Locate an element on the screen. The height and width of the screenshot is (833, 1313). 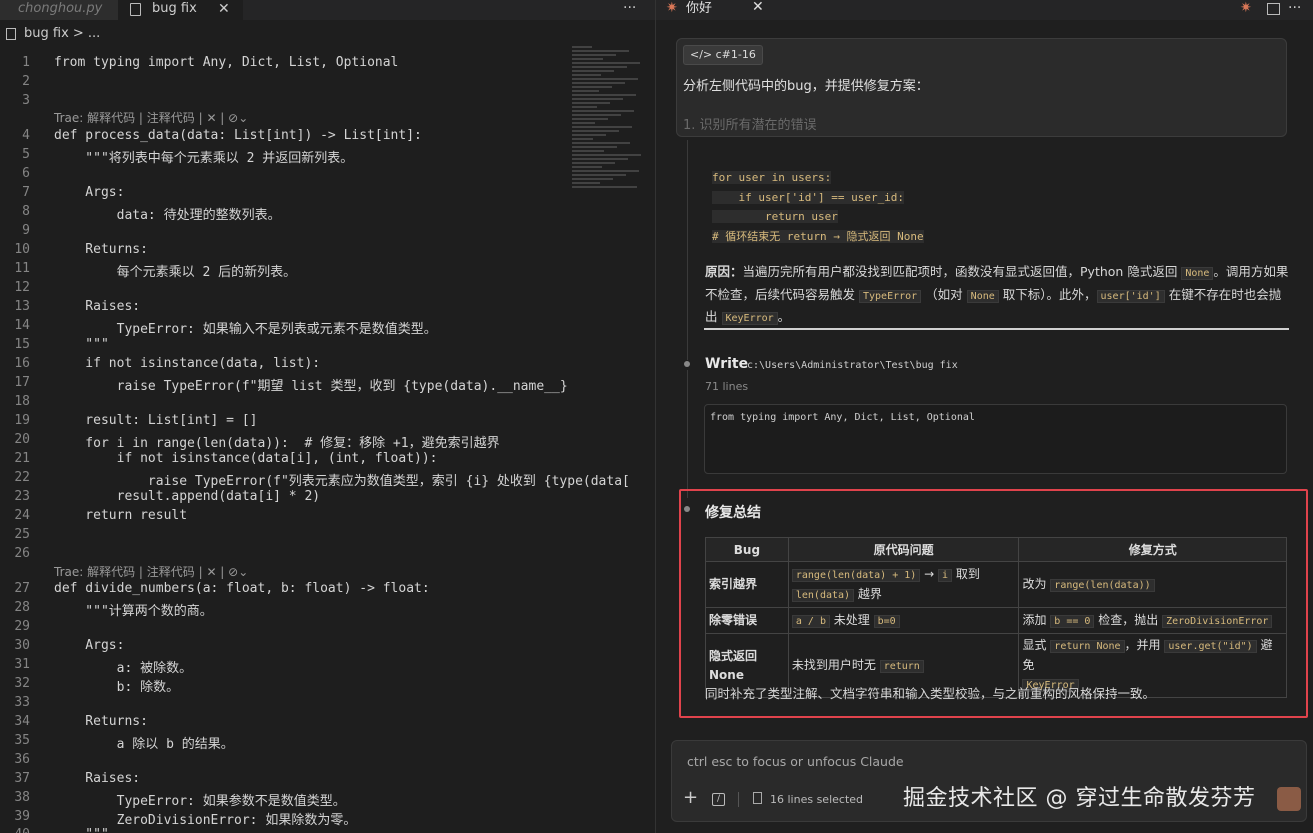
line-number: 29 is located at coordinates (22, 626).